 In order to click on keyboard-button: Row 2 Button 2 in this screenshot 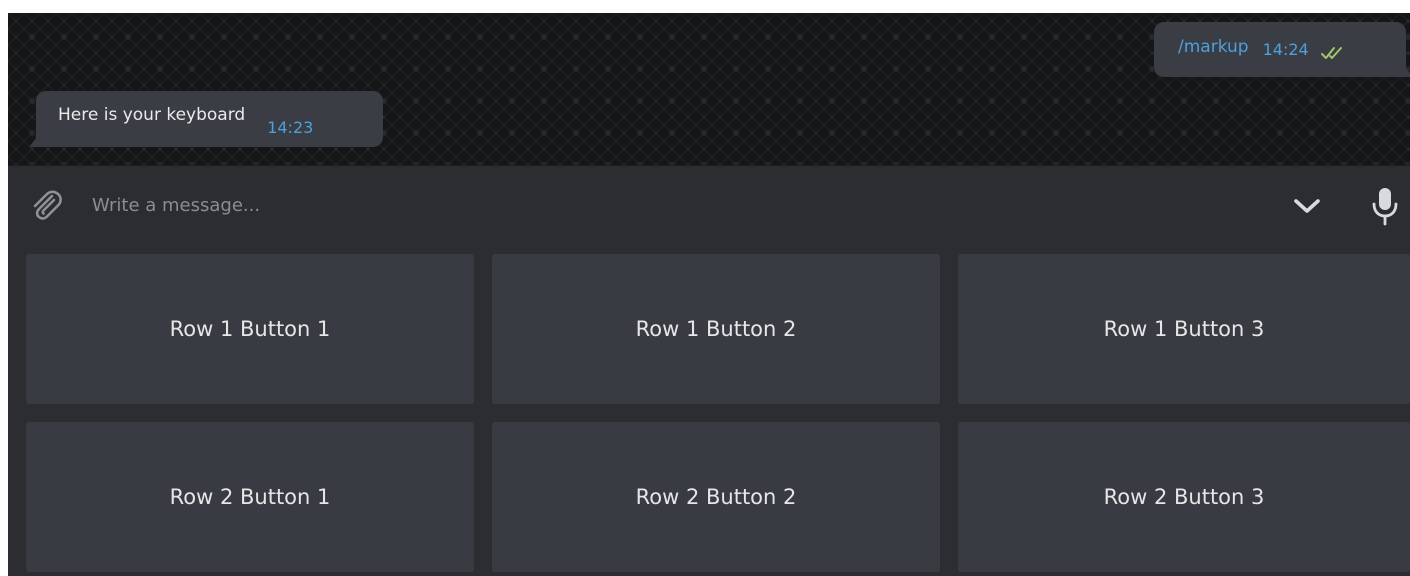, I will do `click(716, 497)`.